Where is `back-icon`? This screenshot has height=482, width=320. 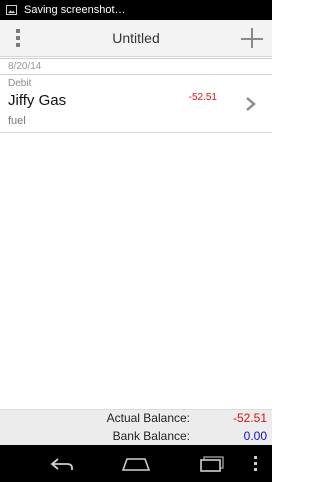 back-icon is located at coordinates (61, 463).